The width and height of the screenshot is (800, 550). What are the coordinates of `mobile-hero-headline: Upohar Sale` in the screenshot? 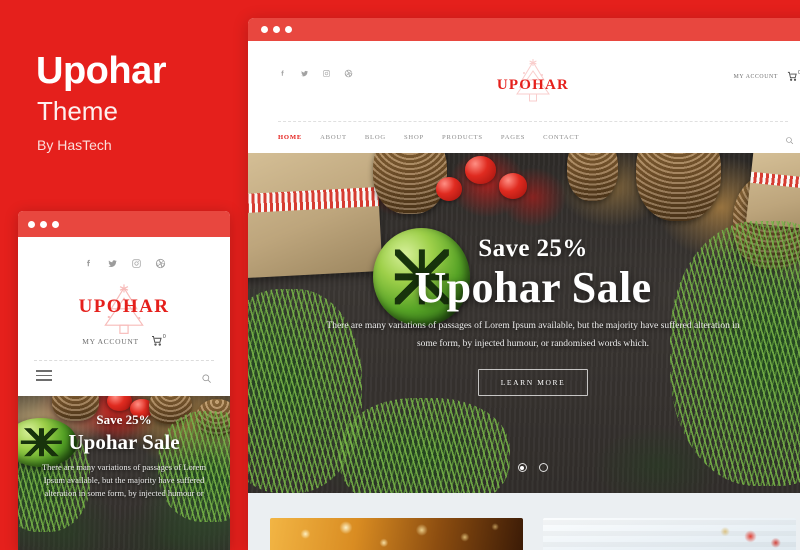 It's located at (124, 442).